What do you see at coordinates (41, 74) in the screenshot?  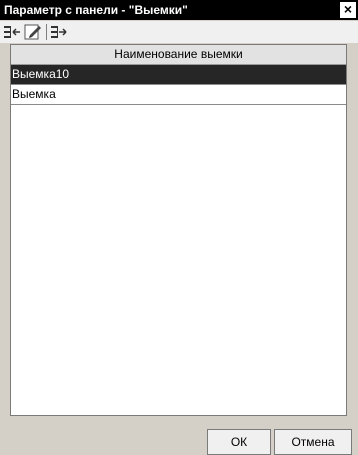 I see `table-cell-name: Выемка10` at bounding box center [41, 74].